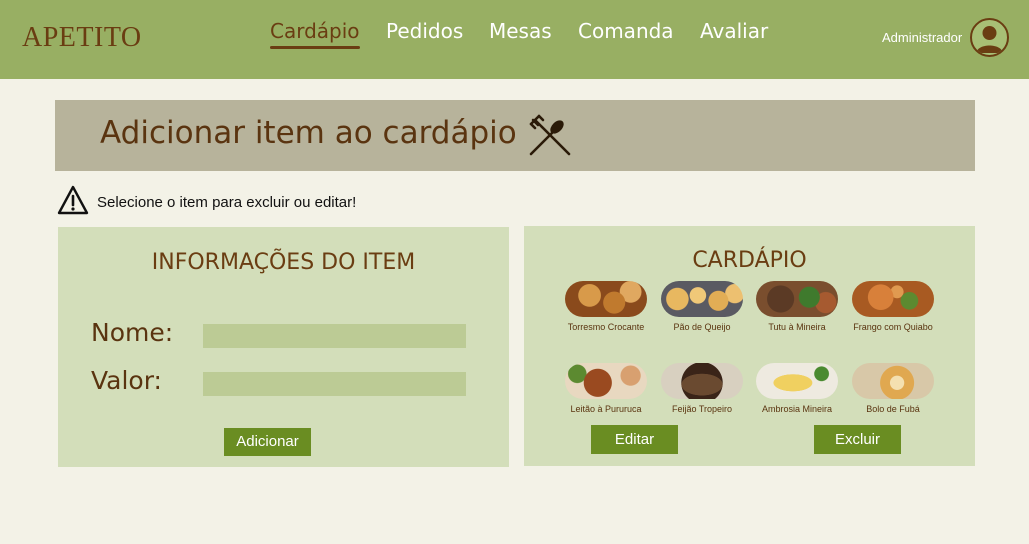  Describe the element at coordinates (606, 409) in the screenshot. I see `food-name: Leitão à Pururuca` at that location.